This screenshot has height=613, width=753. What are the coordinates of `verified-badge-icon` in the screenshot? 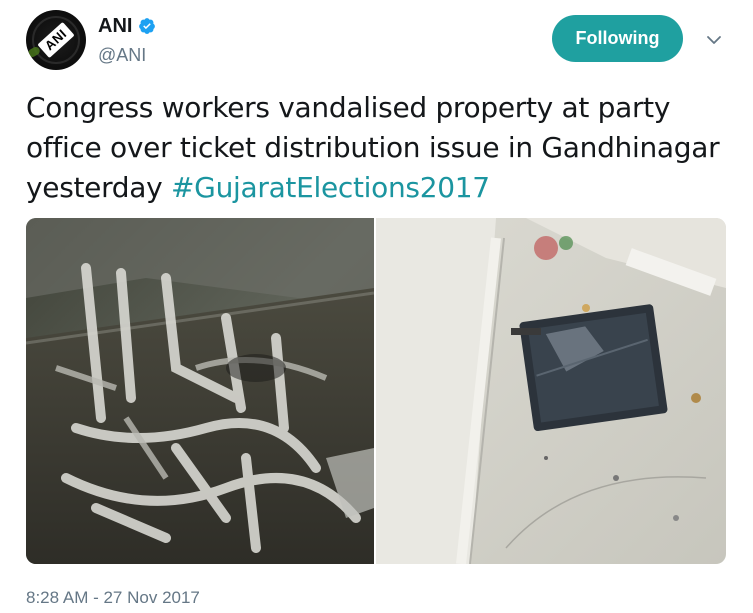 It's located at (147, 26).